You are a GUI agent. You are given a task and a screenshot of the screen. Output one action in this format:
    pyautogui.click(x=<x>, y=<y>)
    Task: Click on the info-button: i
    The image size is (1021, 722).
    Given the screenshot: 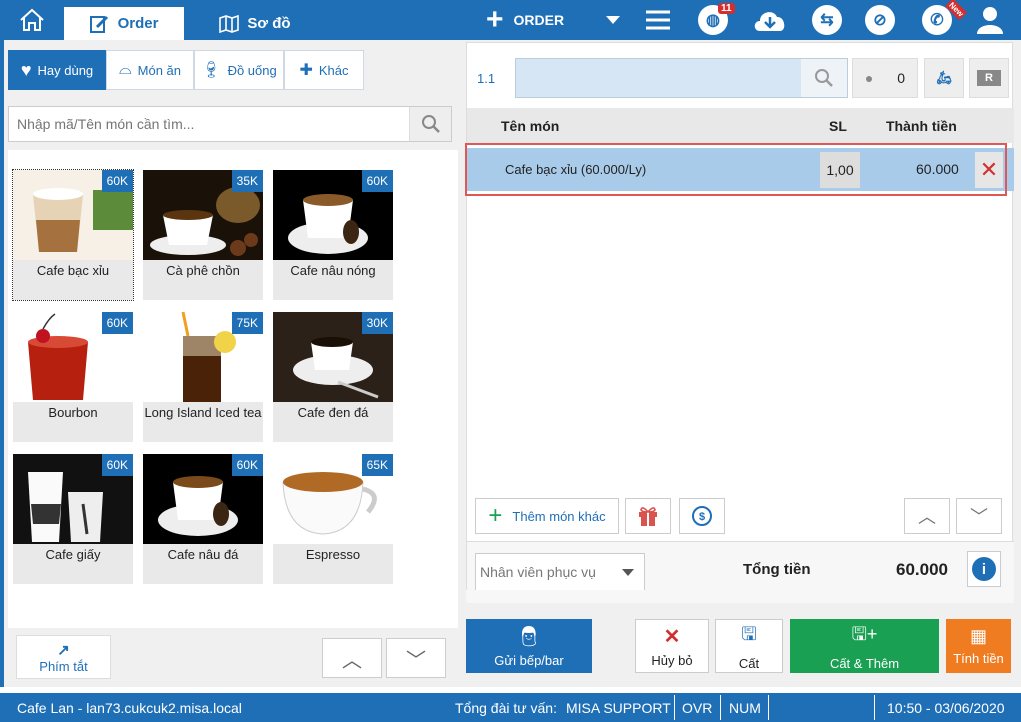 What is the action you would take?
    pyautogui.click(x=984, y=569)
    